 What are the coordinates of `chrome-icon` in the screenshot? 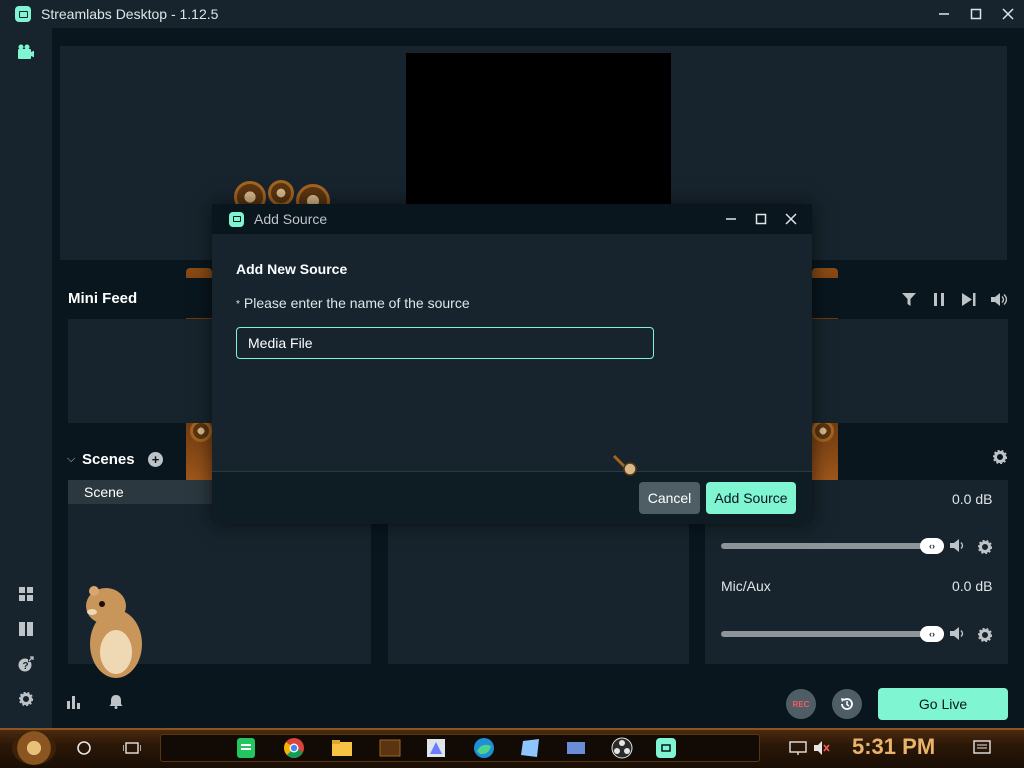 It's located at (294, 748).